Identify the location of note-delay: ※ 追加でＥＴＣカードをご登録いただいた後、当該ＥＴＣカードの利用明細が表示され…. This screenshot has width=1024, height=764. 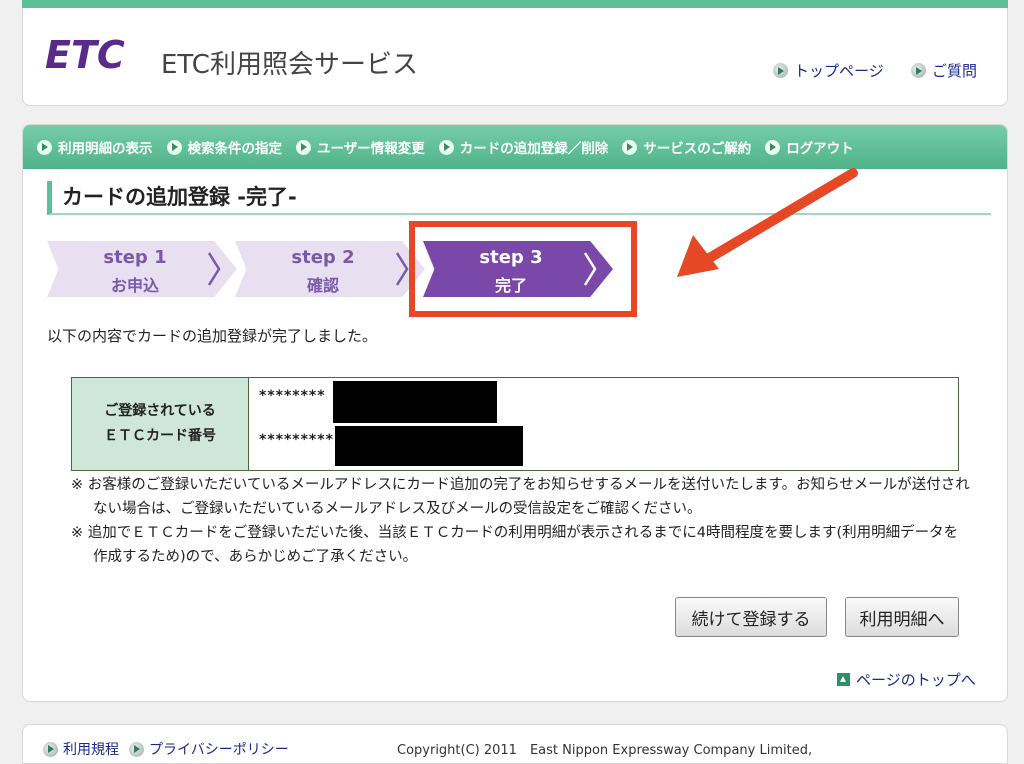
(521, 545).